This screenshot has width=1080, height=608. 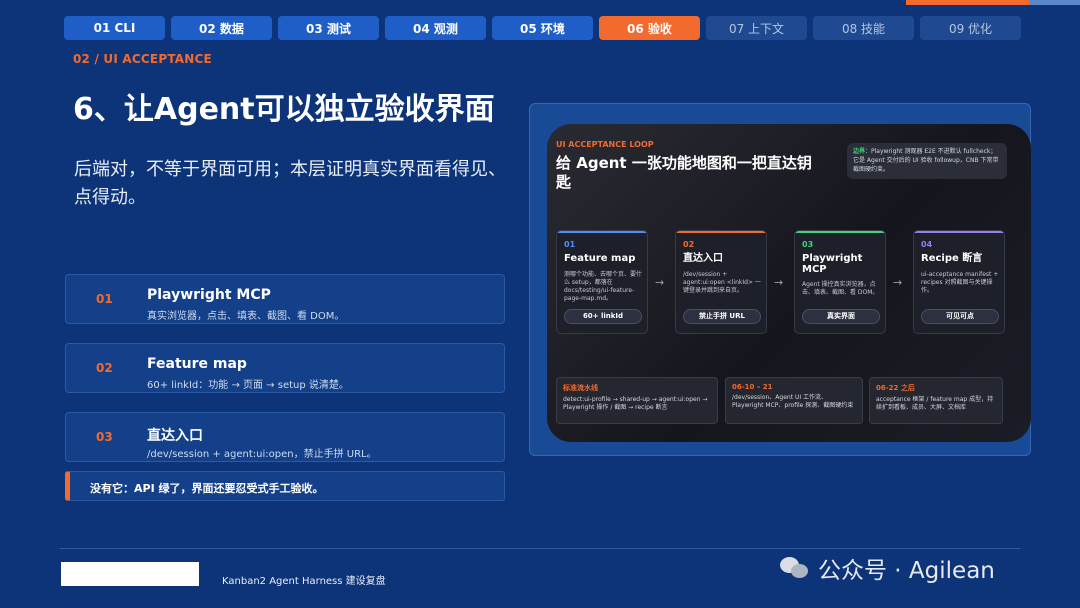 I want to click on top-accent-bar-blue, so click(x=1054, y=2).